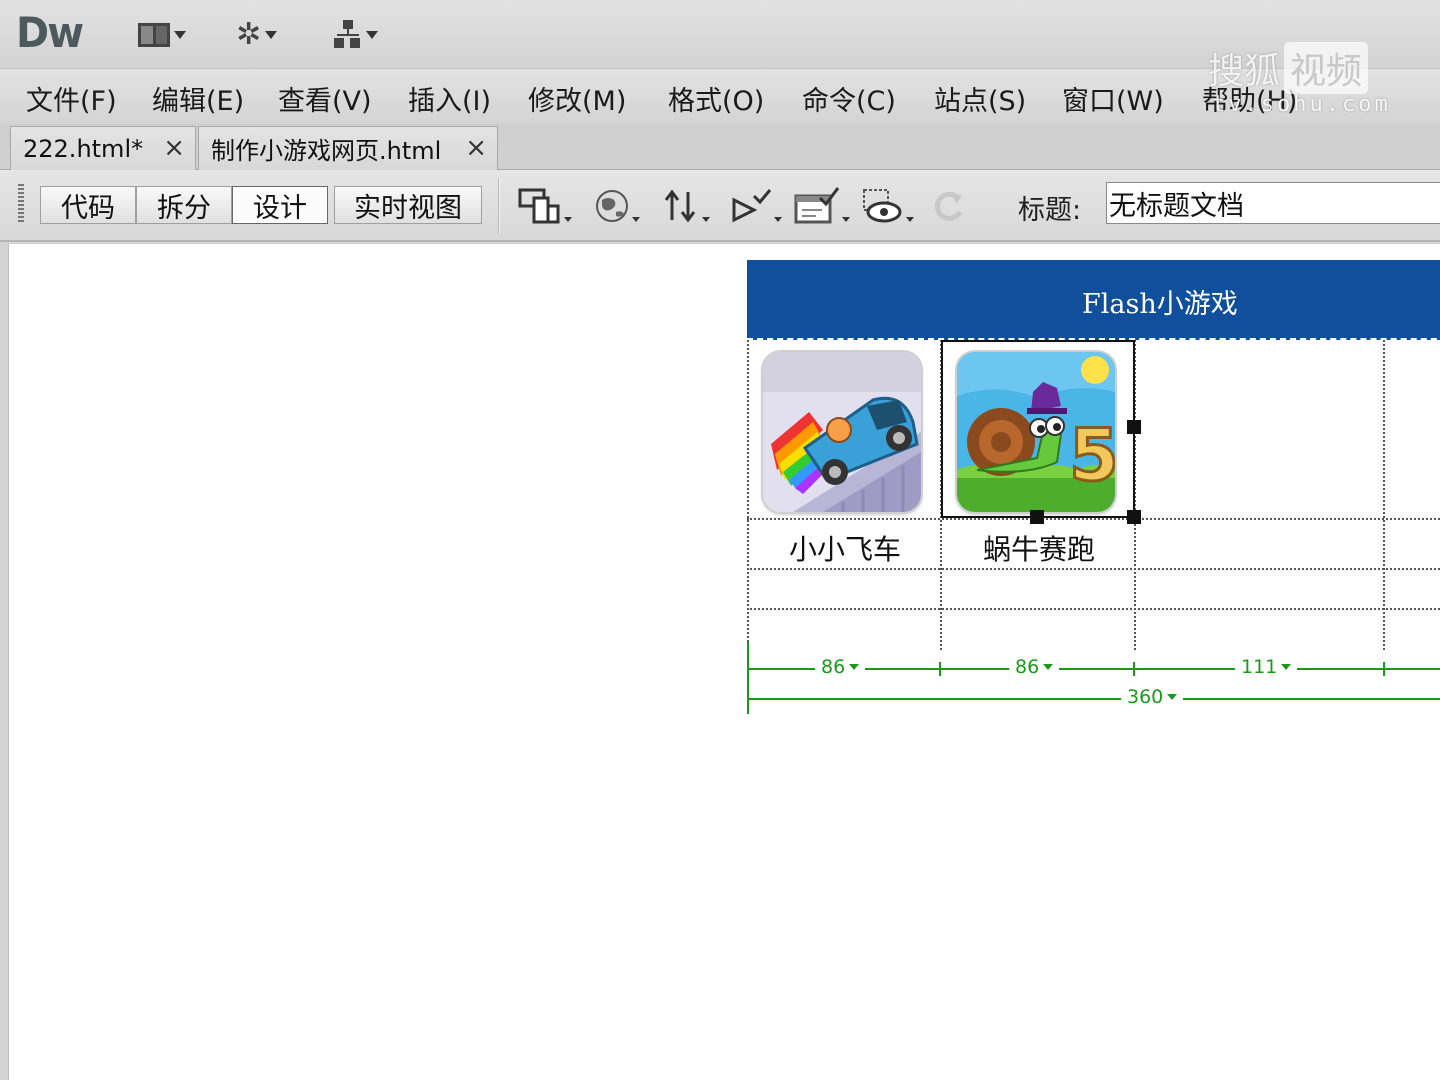 The height and width of the screenshot is (1080, 1440). I want to click on extend-dreamweaver-menu: ✲, so click(257, 34).